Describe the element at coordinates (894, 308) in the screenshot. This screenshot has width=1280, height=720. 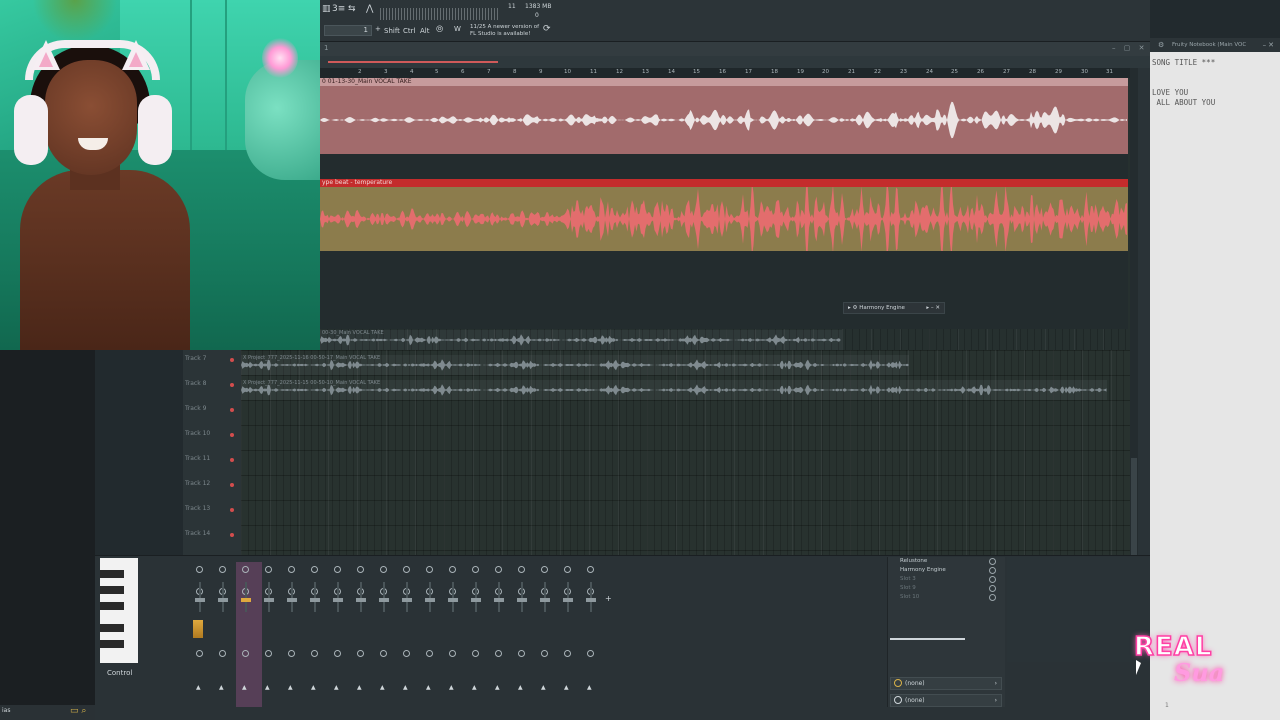
I see `harmony-engine-window: ▸ ⚙ Harmony Engine ▸ – ✕` at that location.